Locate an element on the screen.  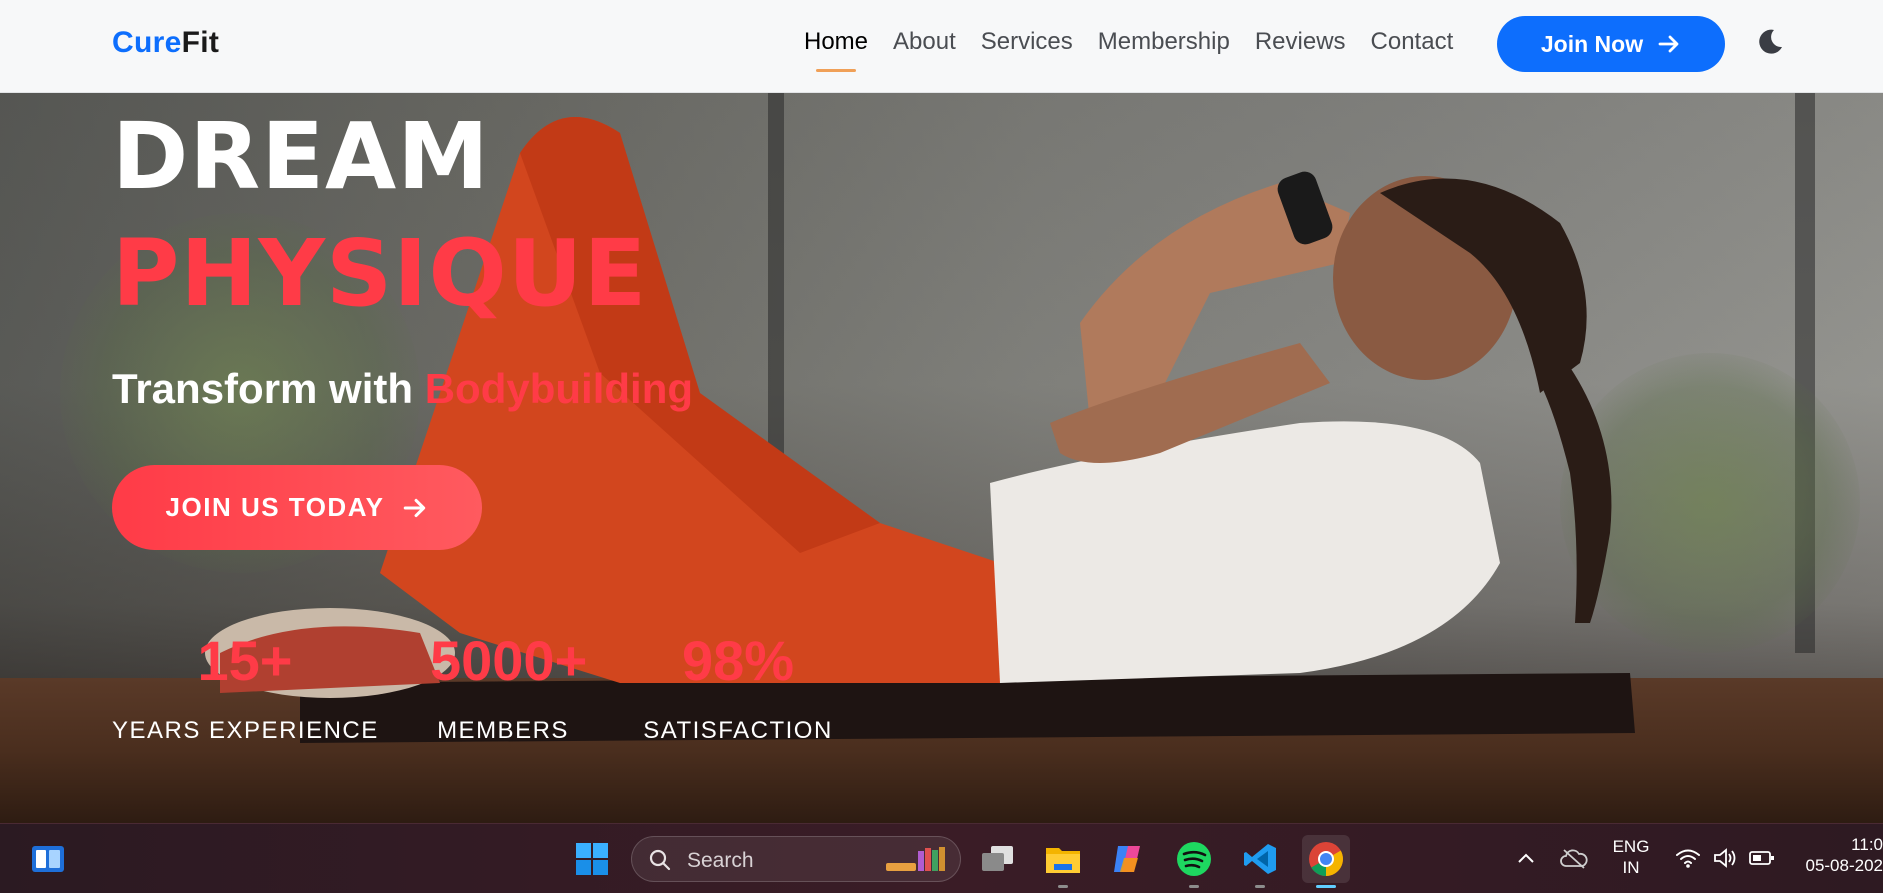
stat-value: 98% is located at coordinates (738, 660).